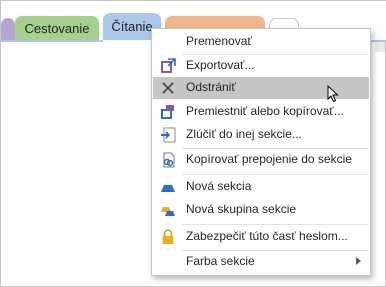 Image resolution: width=386 pixels, height=287 pixels. What do you see at coordinates (261, 262) in the screenshot?
I see `menu-item-section-color: Farba sekcie` at bounding box center [261, 262].